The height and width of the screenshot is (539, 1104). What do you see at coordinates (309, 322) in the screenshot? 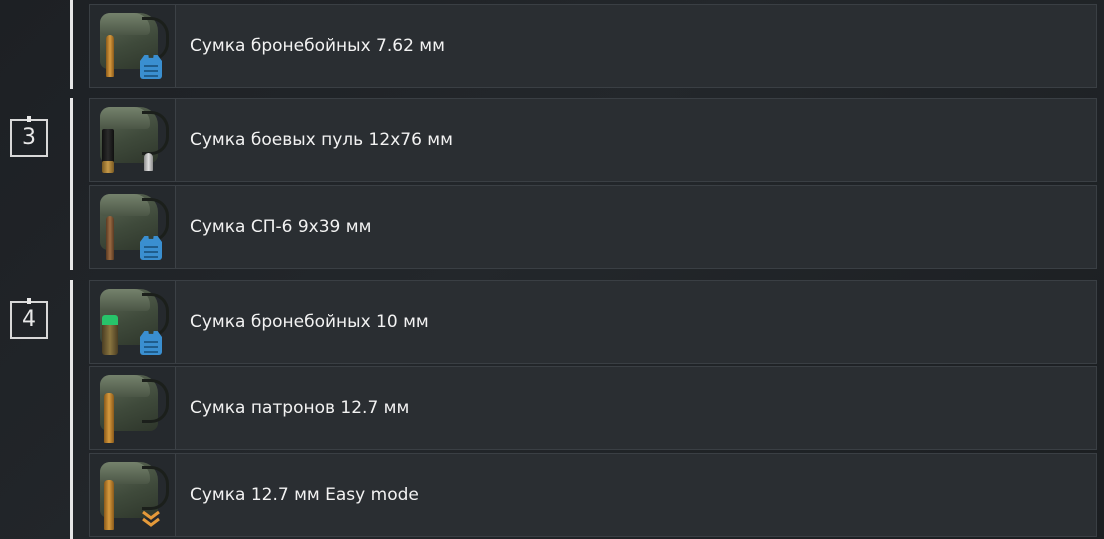
I see `item-label: Сумка бронебойных 10 мм` at bounding box center [309, 322].